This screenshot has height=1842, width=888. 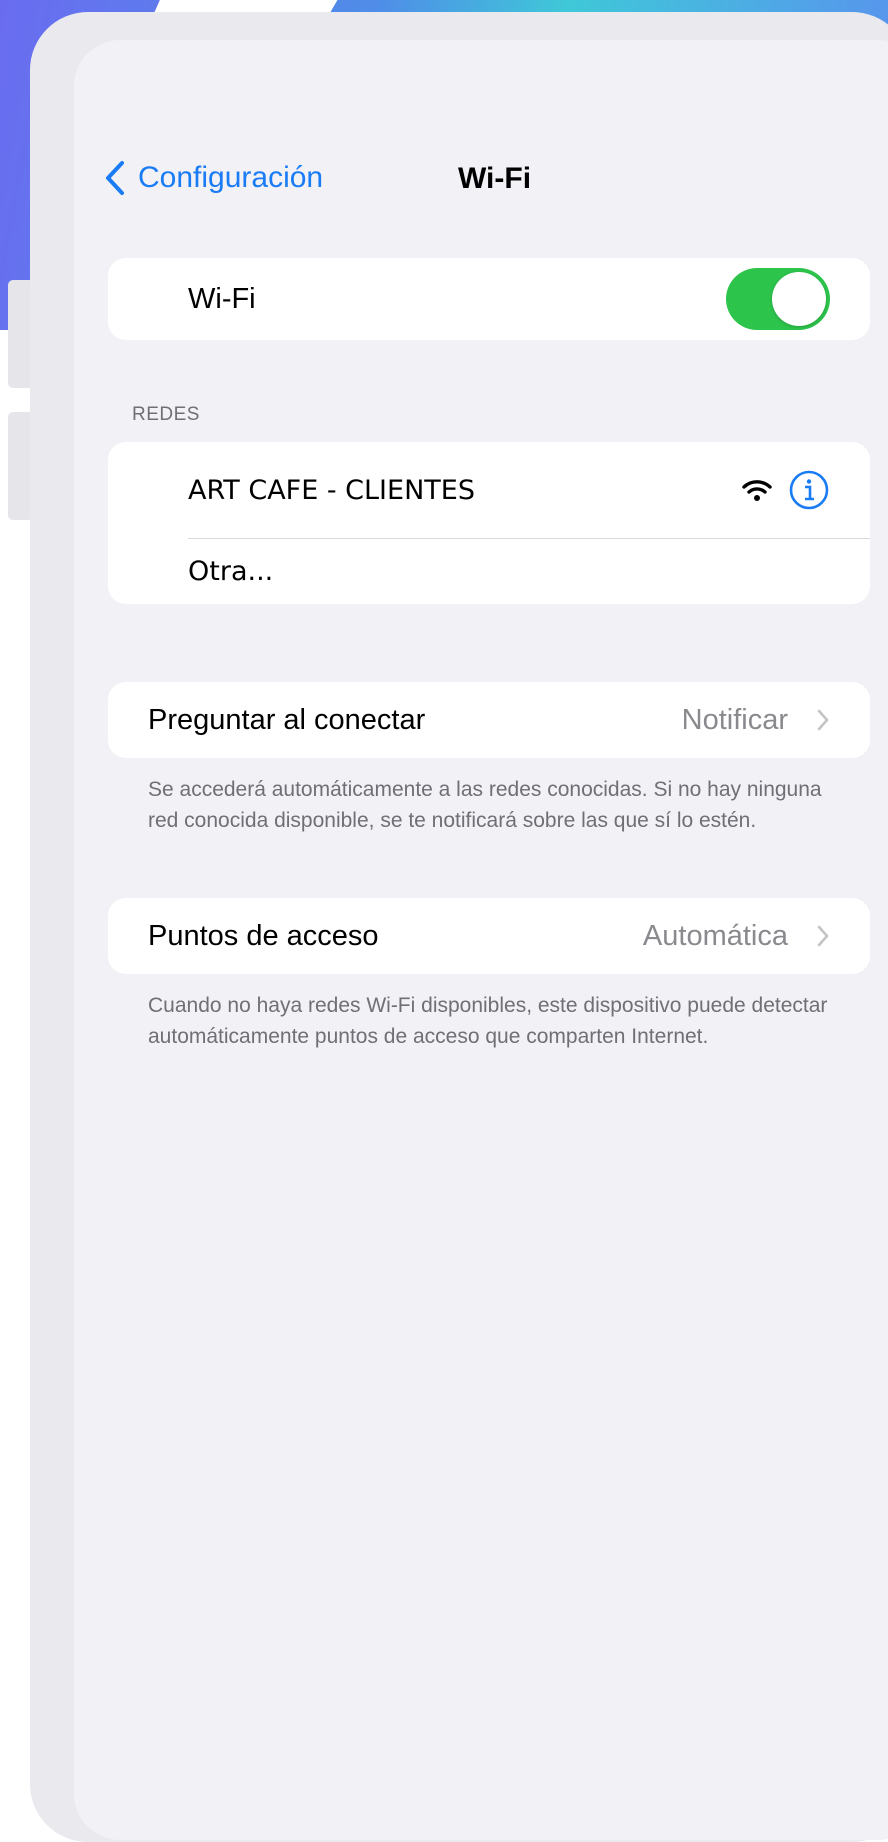 What do you see at coordinates (757, 490) in the screenshot?
I see `wifi-signal-icon` at bounding box center [757, 490].